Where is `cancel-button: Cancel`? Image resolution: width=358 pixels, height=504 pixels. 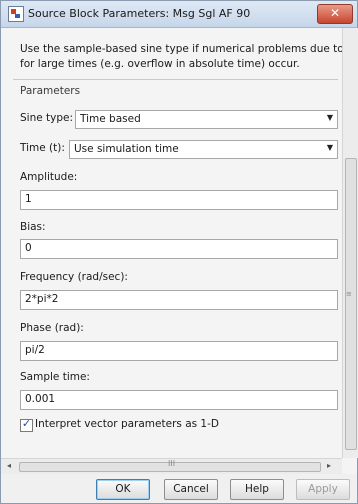 cancel-button: Cancel is located at coordinates (191, 489).